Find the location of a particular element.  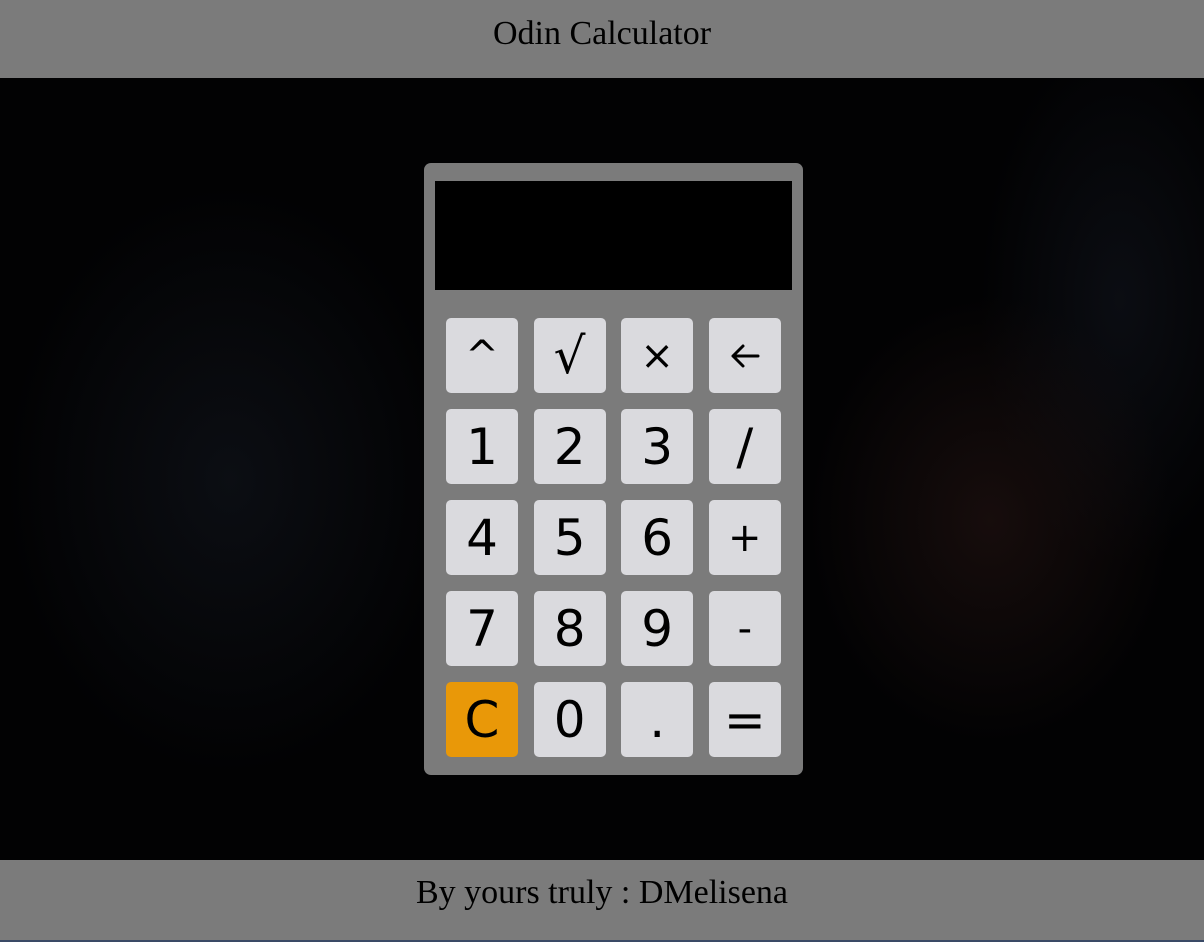

digit-3-button: 3 is located at coordinates (657, 446).